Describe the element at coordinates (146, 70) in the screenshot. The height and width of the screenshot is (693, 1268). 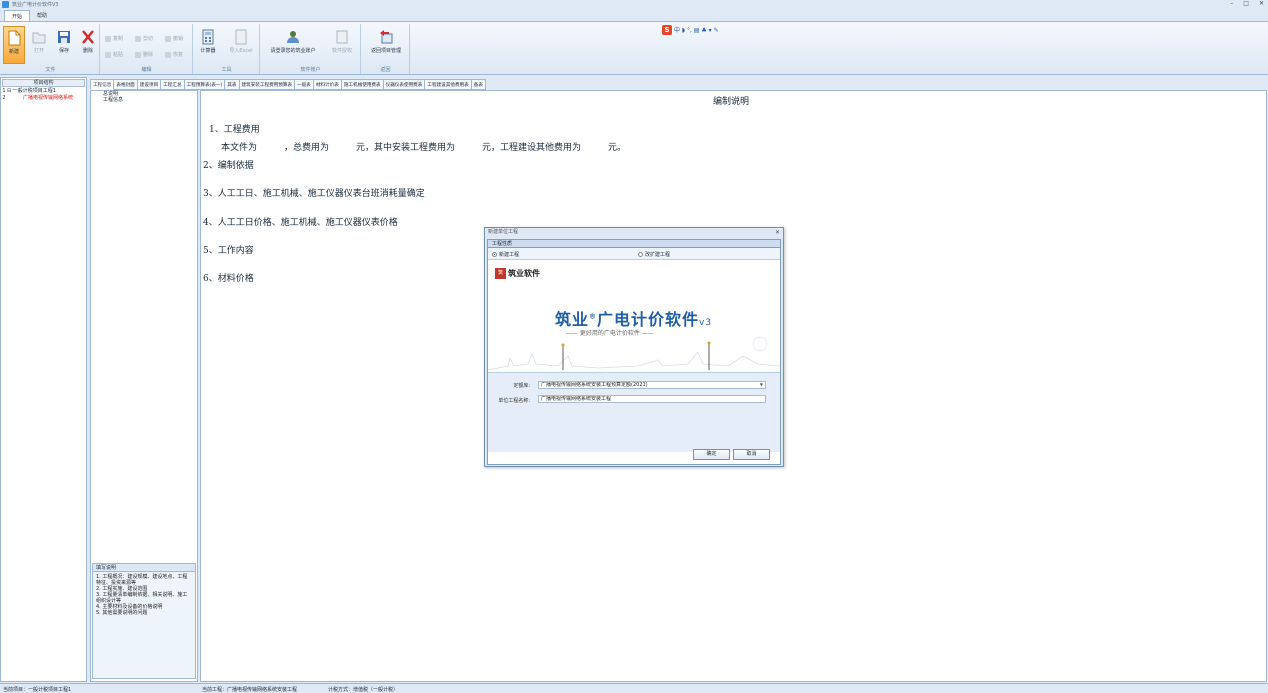
I see `edit-group-label: 编辑` at that location.